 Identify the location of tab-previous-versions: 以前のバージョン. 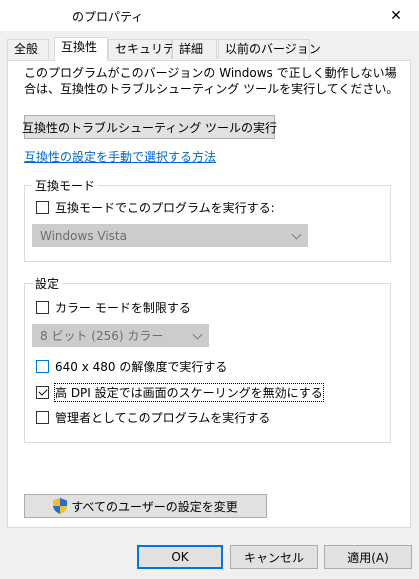
(269, 49).